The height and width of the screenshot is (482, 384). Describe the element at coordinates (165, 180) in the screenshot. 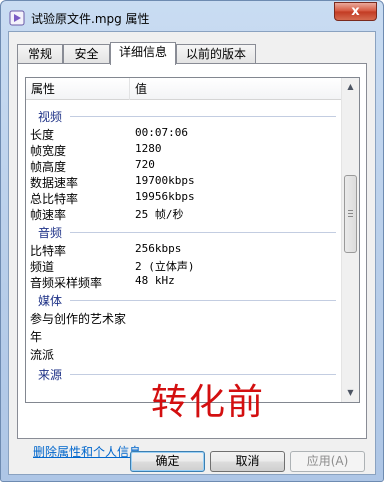

I see `property-value: 19700kbps` at that location.